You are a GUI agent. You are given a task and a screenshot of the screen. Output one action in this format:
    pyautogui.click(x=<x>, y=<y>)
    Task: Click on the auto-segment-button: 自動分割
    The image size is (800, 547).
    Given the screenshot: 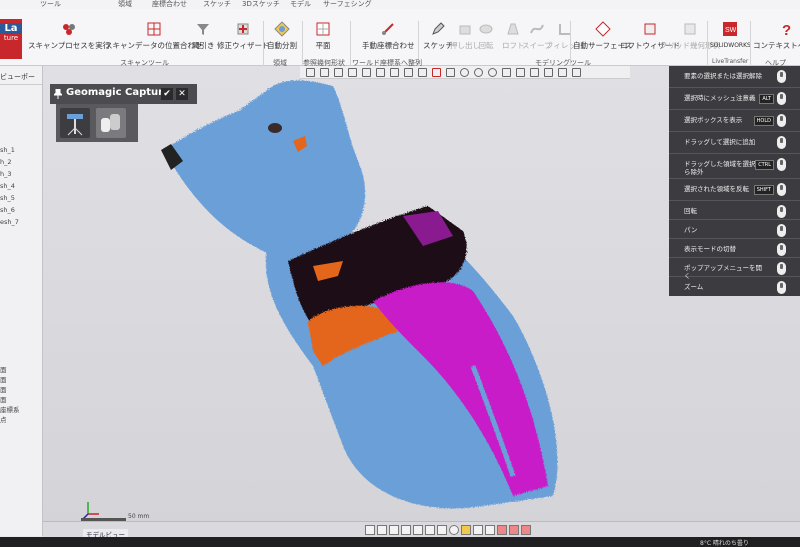 What is the action you would take?
    pyautogui.click(x=282, y=36)
    